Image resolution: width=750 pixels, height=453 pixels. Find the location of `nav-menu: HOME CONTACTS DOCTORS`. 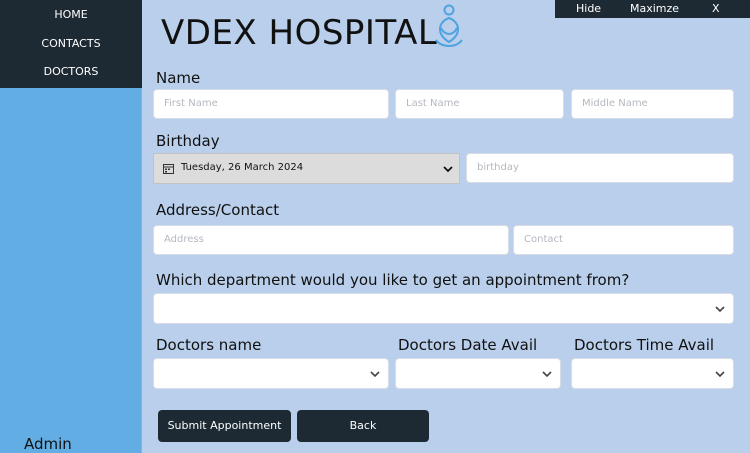

nav-menu: HOME CONTACTS DOCTORS is located at coordinates (71, 44).